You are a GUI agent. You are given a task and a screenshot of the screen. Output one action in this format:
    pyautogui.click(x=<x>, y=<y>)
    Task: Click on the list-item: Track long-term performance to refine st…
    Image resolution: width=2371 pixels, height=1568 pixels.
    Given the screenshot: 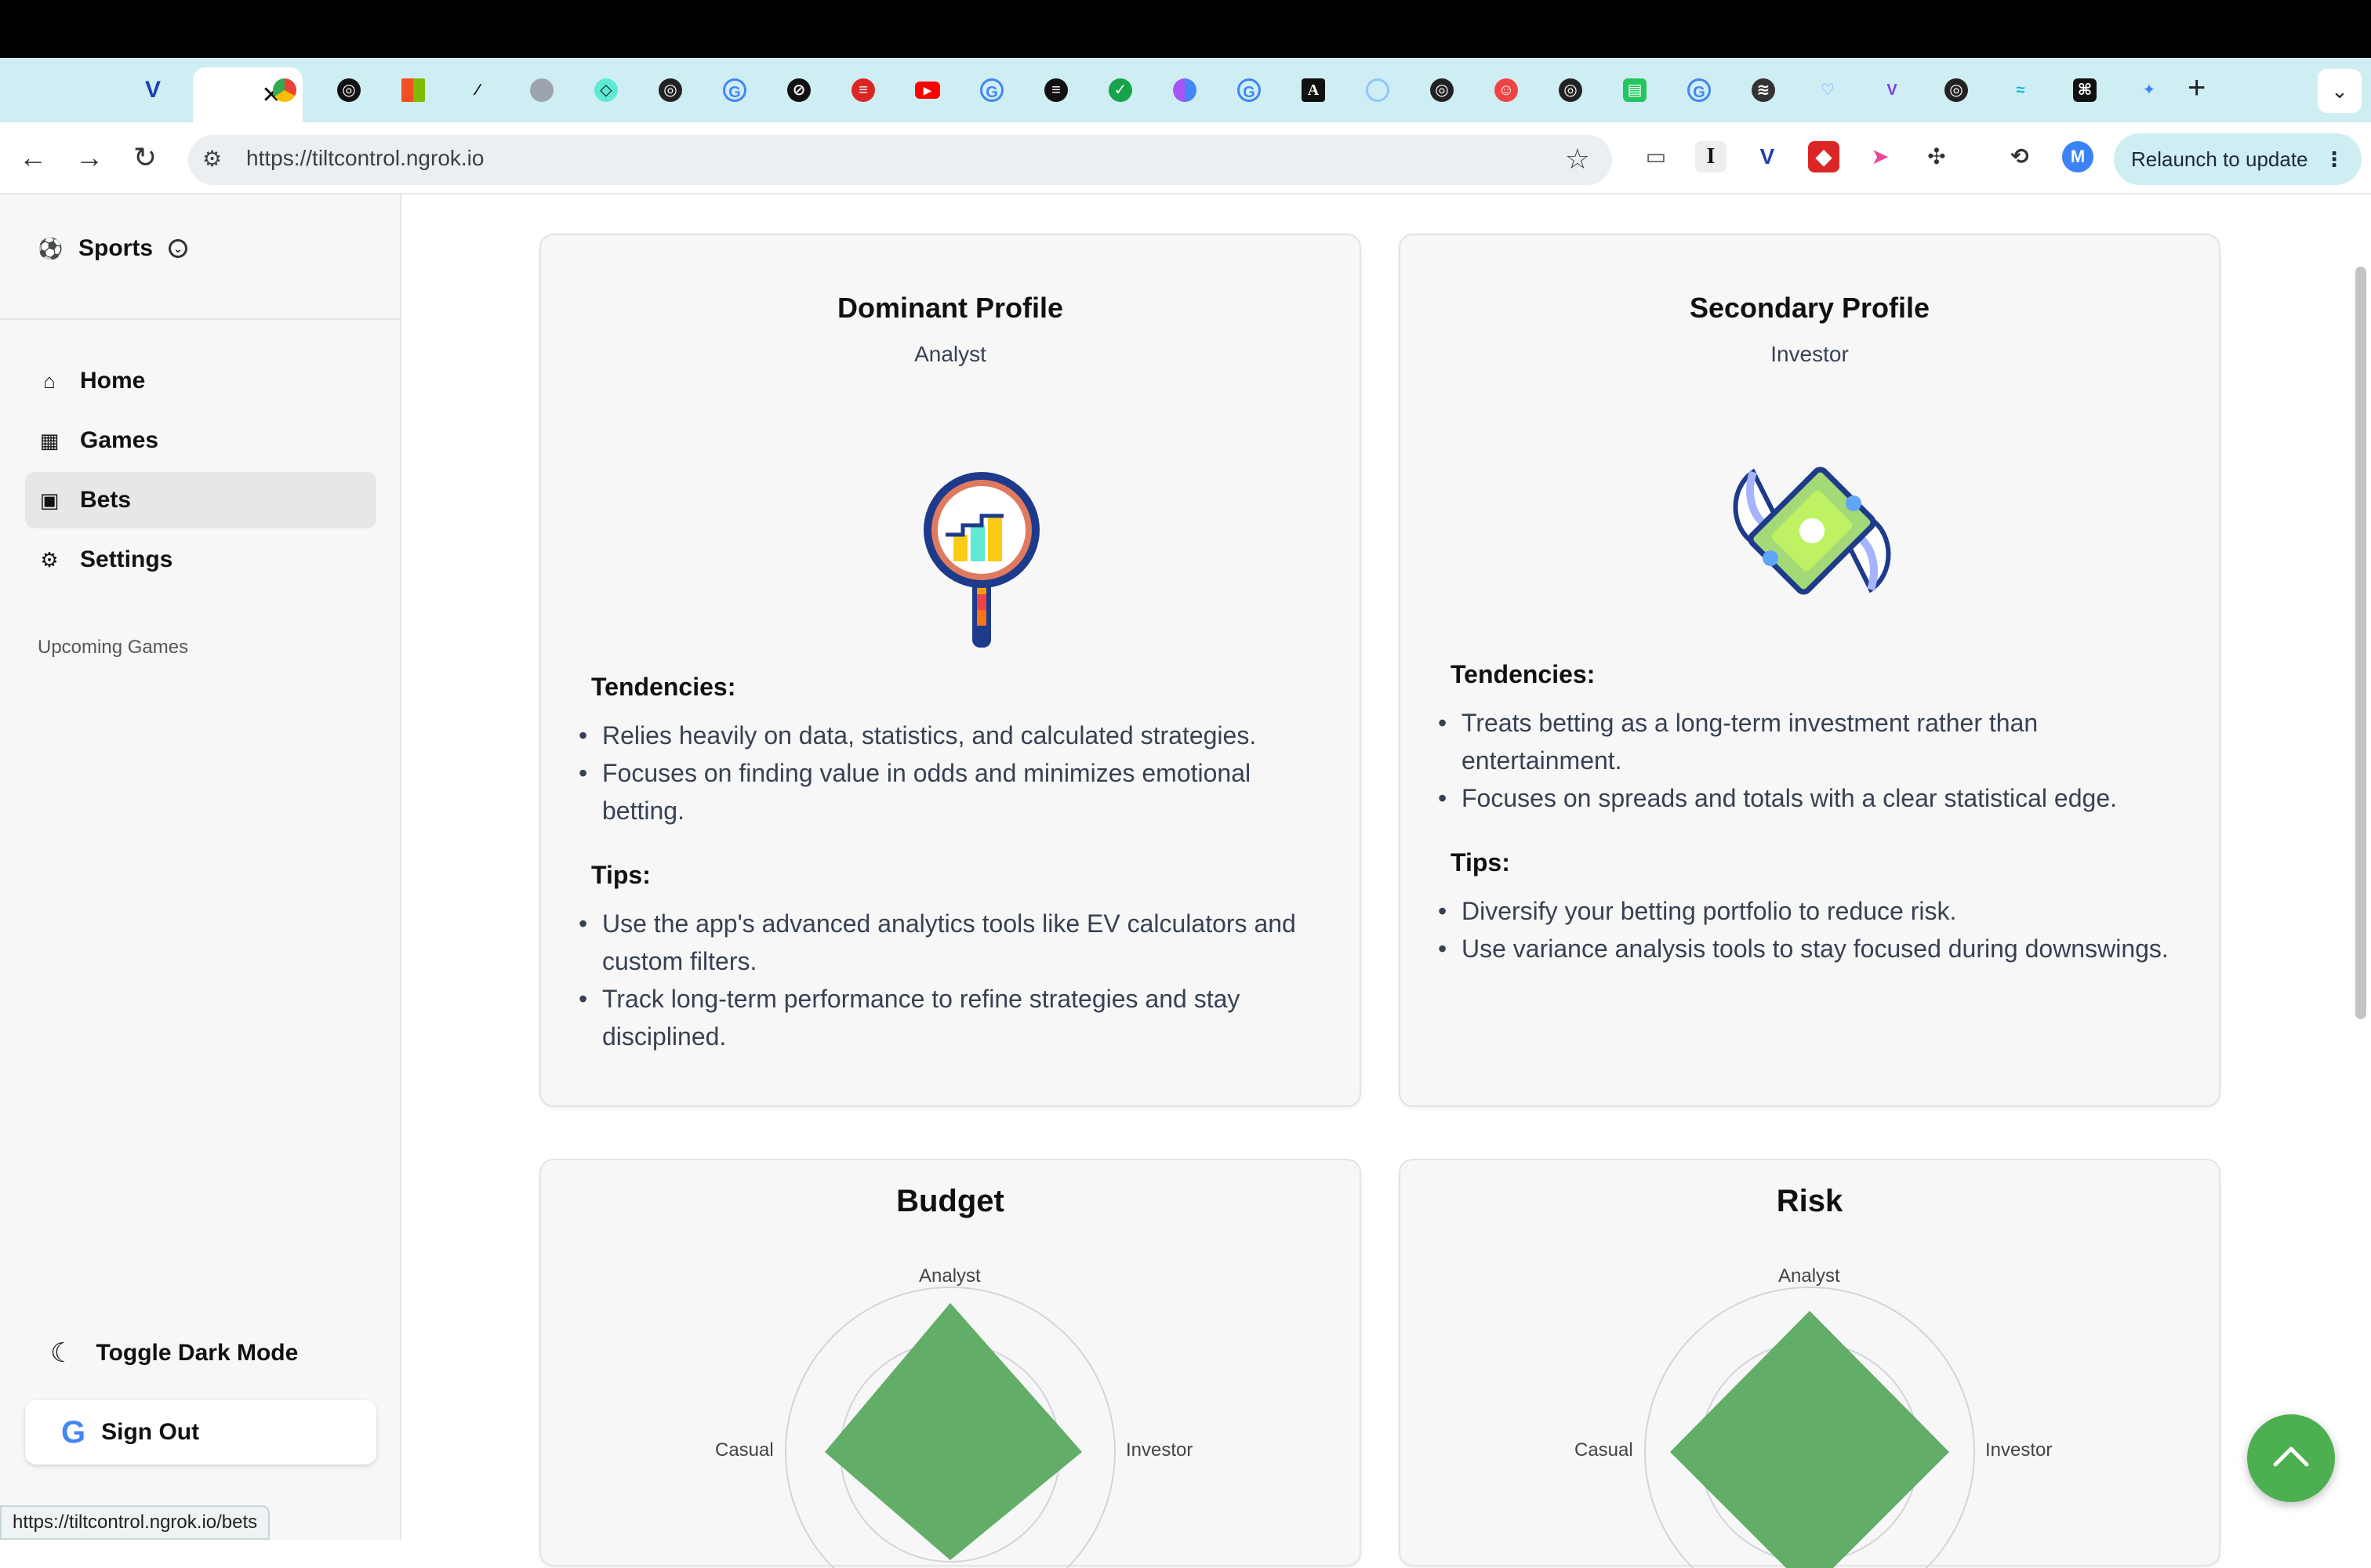 What is the action you would take?
    pyautogui.click(x=955, y=1017)
    